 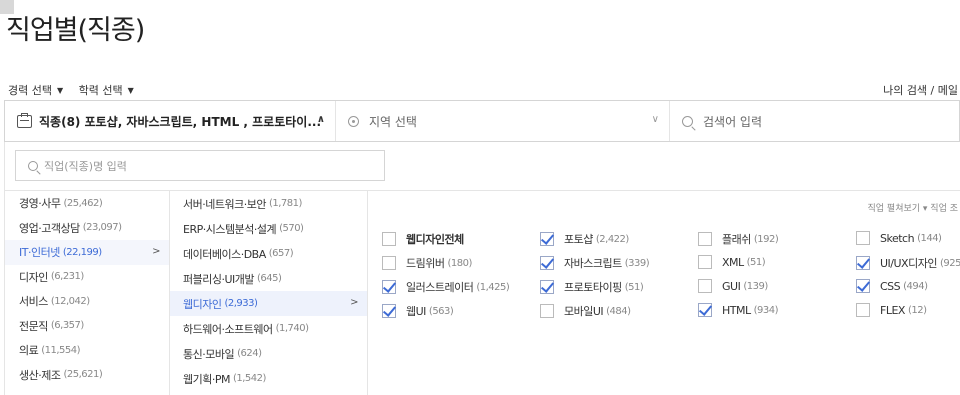 I want to click on subcategory-item: ERP·시스템분석·설계 (570), so click(x=268, y=228).